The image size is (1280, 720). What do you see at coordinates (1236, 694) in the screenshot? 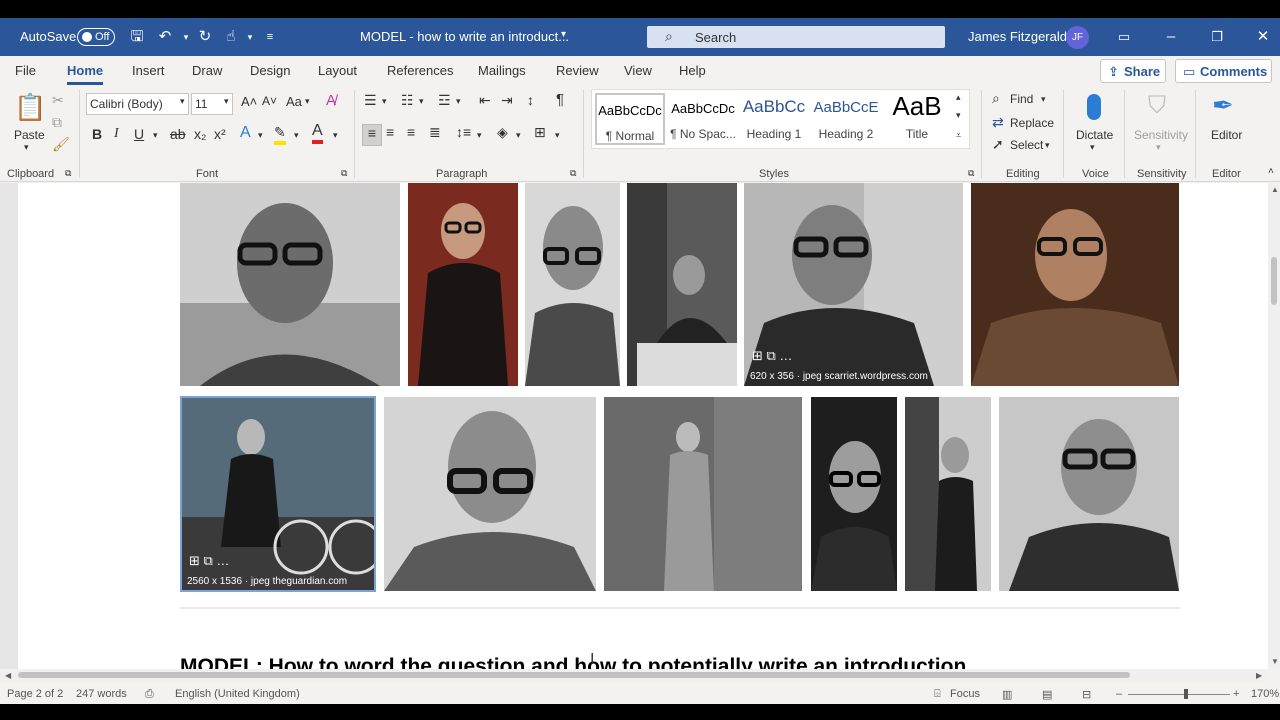
I see `zoom-in-icon: +` at bounding box center [1236, 694].